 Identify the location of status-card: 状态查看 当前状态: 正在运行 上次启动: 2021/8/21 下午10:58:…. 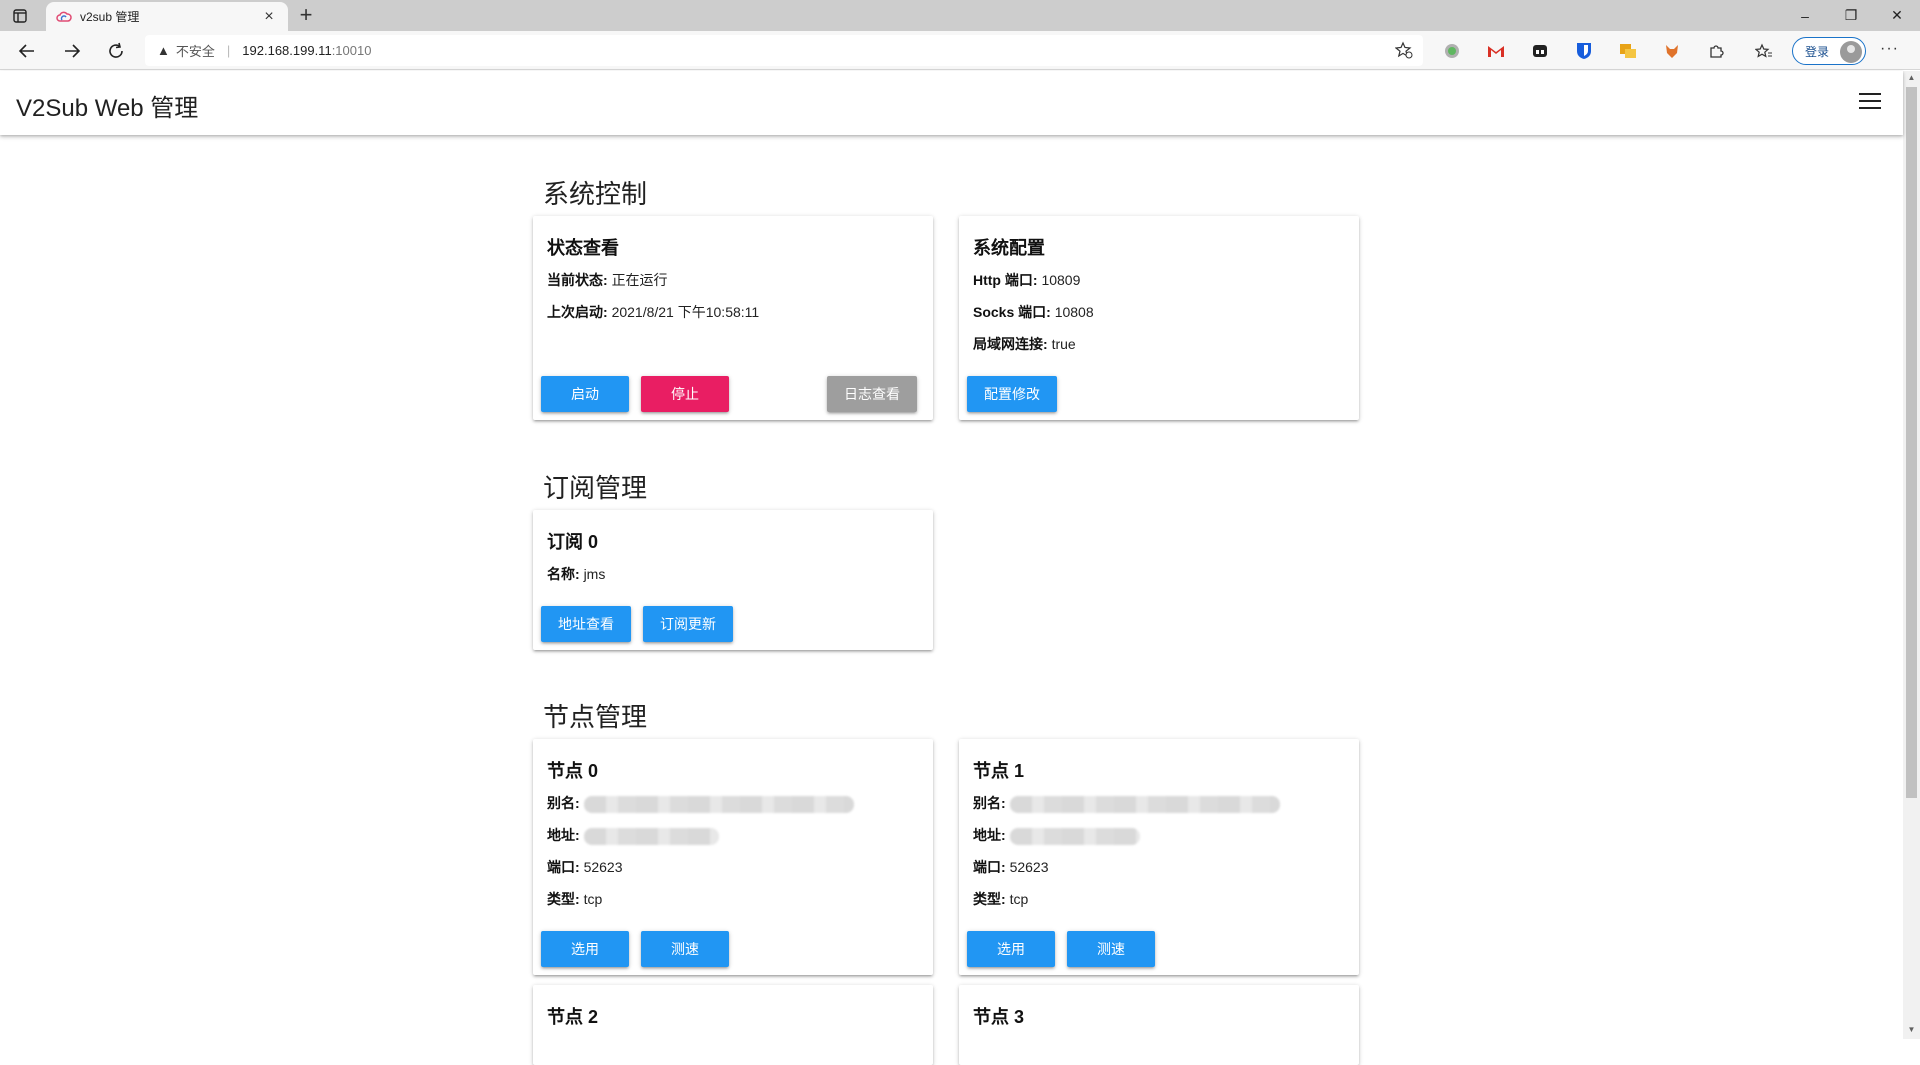
(733, 318).